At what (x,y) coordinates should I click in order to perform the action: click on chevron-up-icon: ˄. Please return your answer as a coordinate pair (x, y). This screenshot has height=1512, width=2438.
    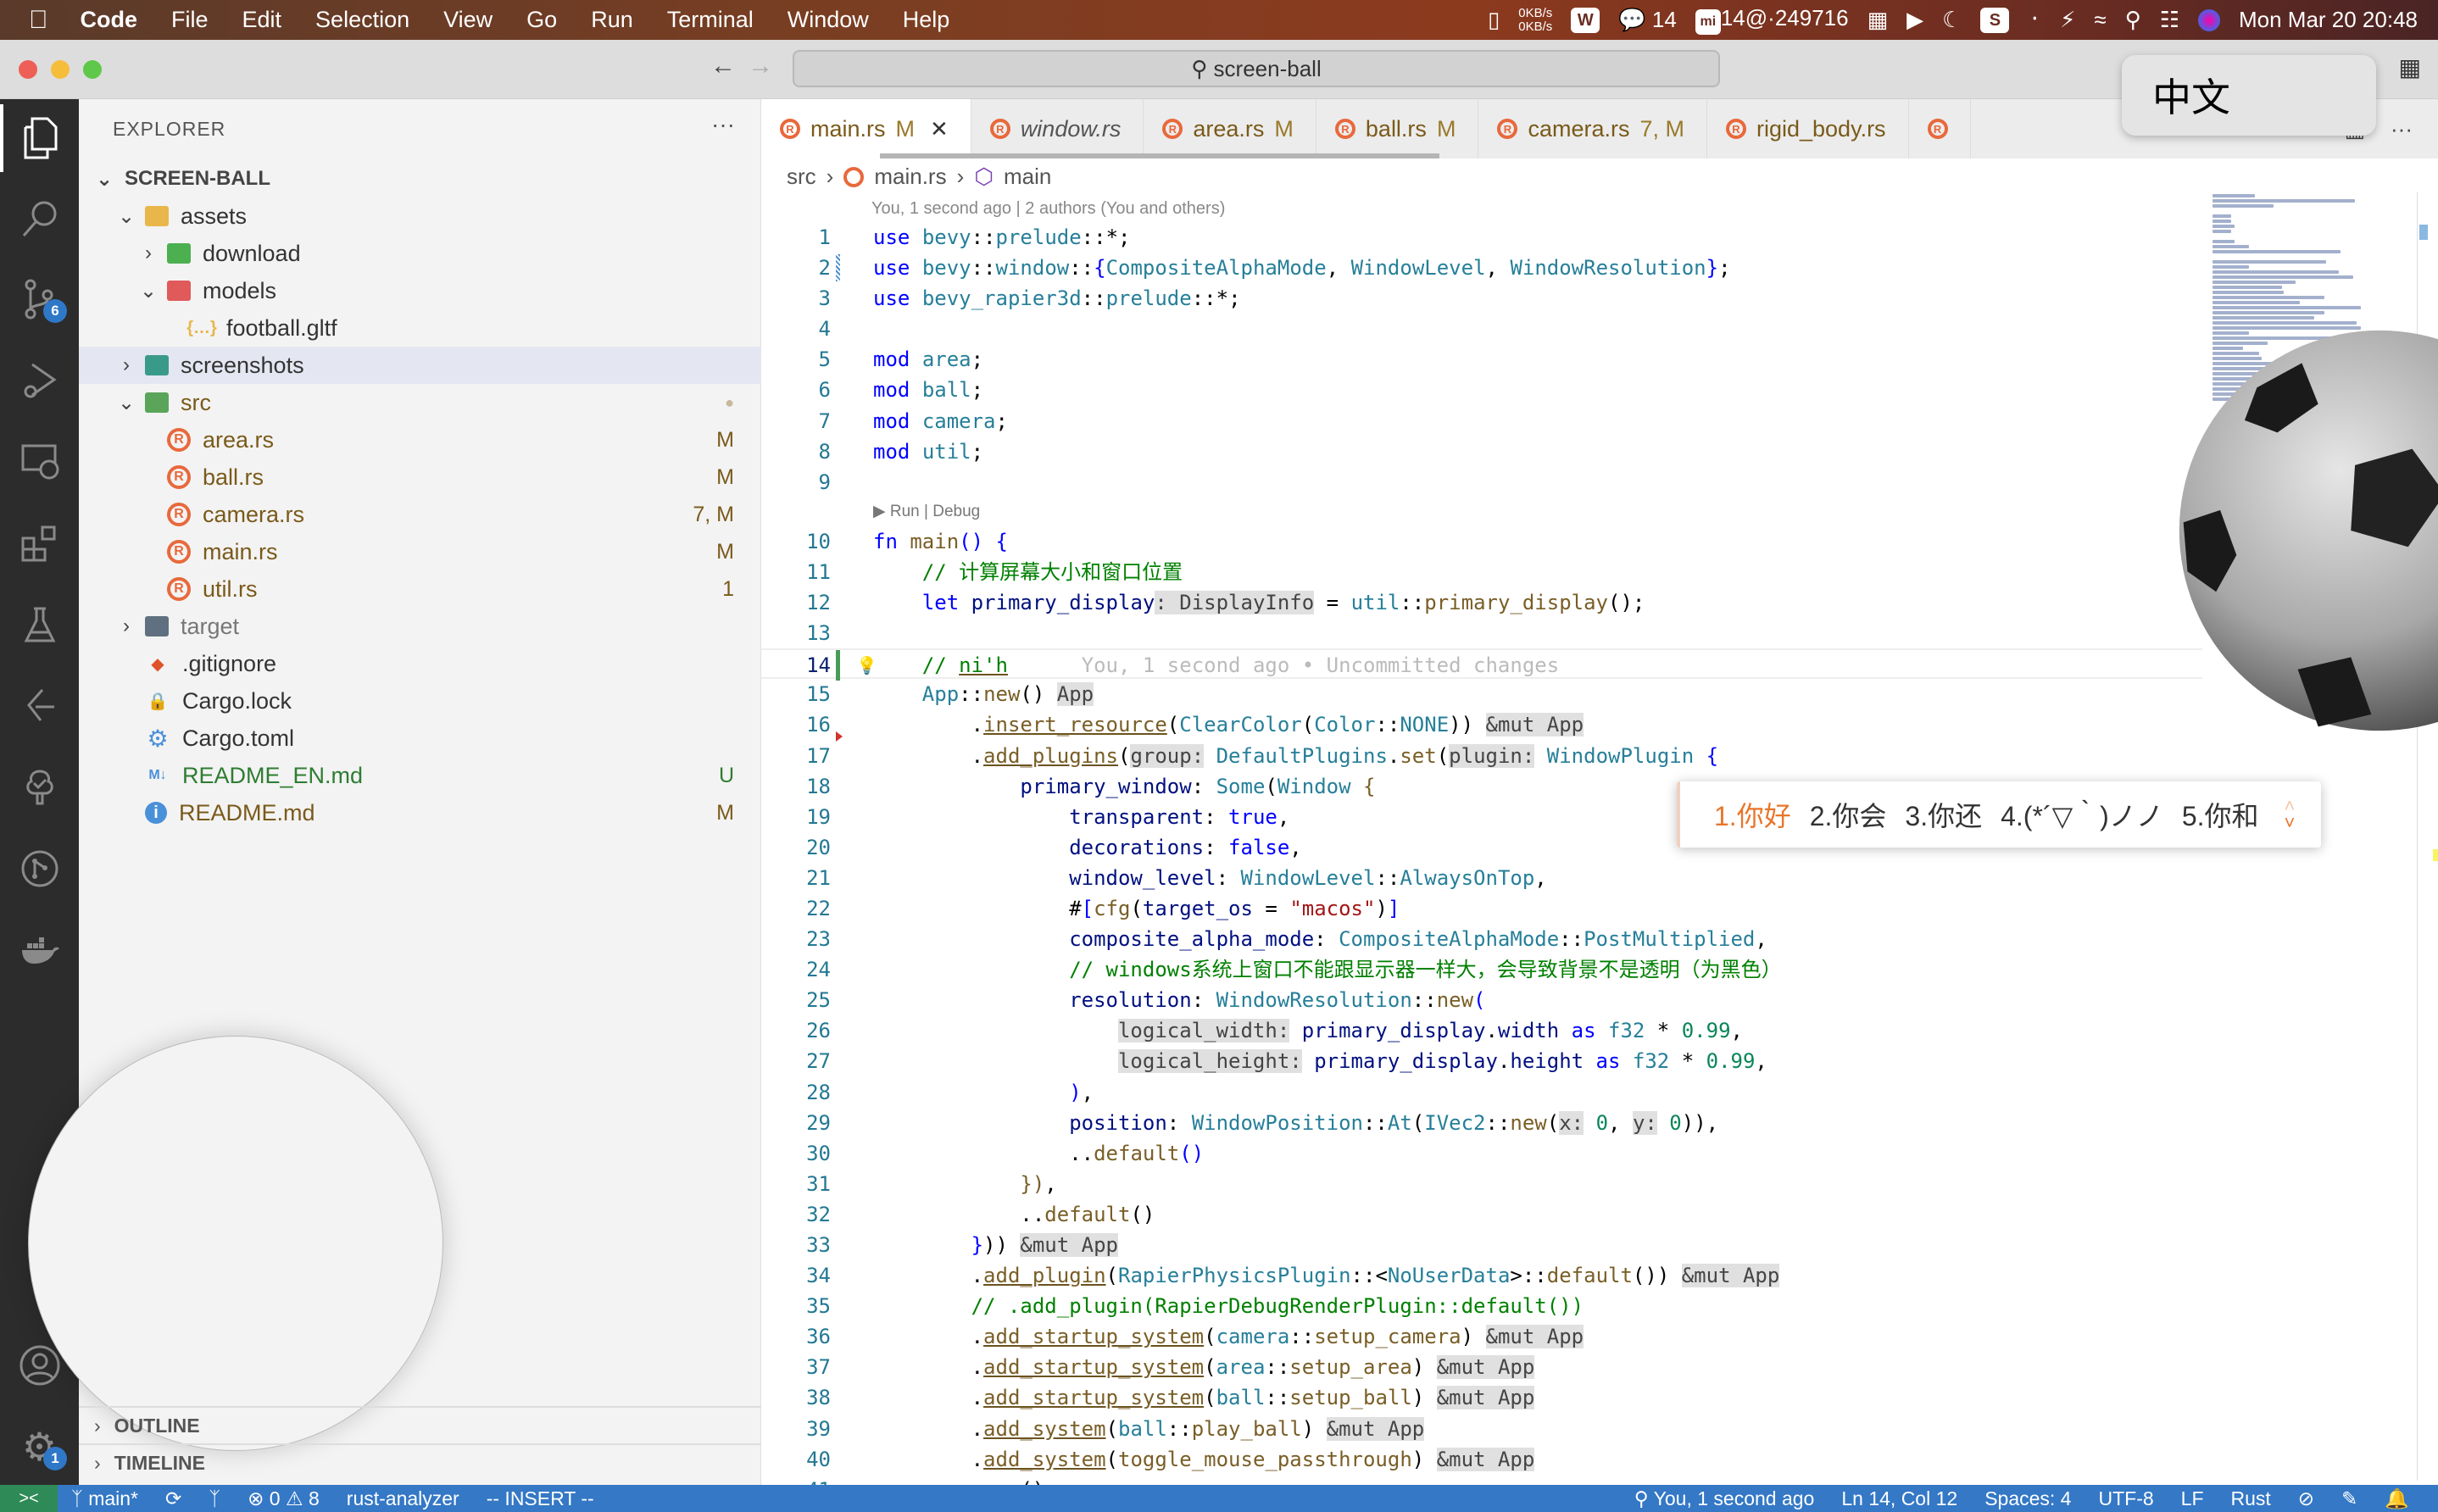
    Looking at the image, I should click on (2290, 806).